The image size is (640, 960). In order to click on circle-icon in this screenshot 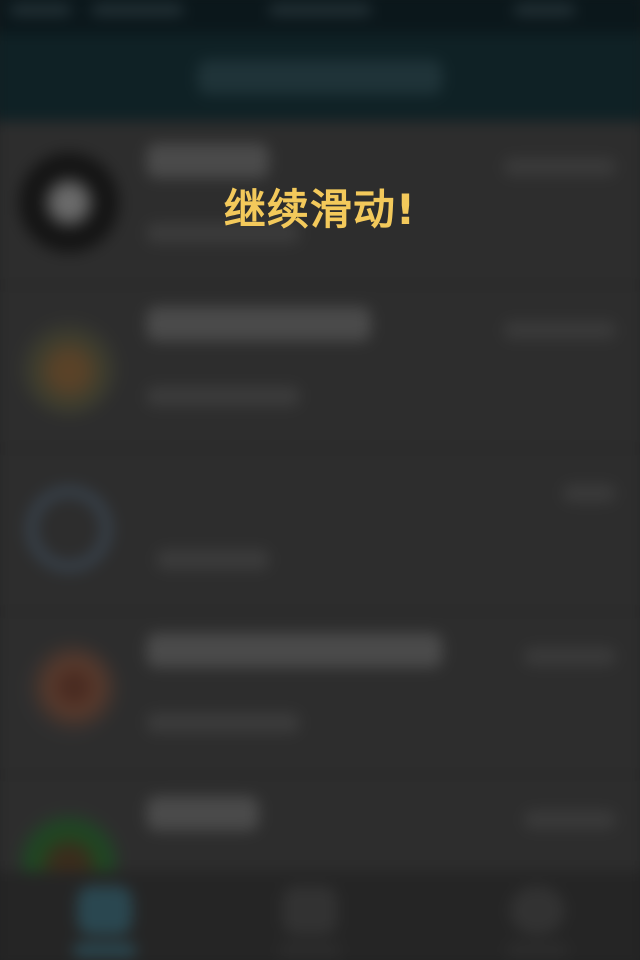, I will do `click(537, 910)`.